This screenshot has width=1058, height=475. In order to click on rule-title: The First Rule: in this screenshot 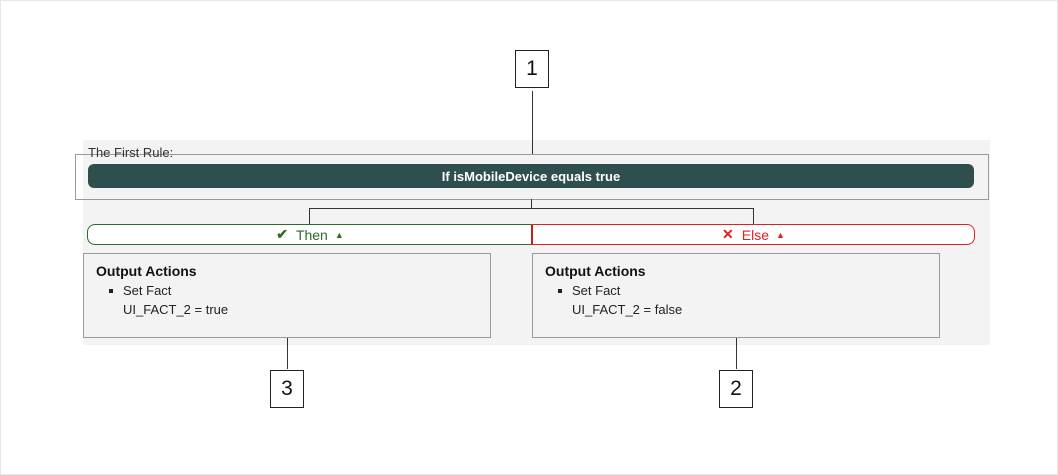, I will do `click(131, 152)`.